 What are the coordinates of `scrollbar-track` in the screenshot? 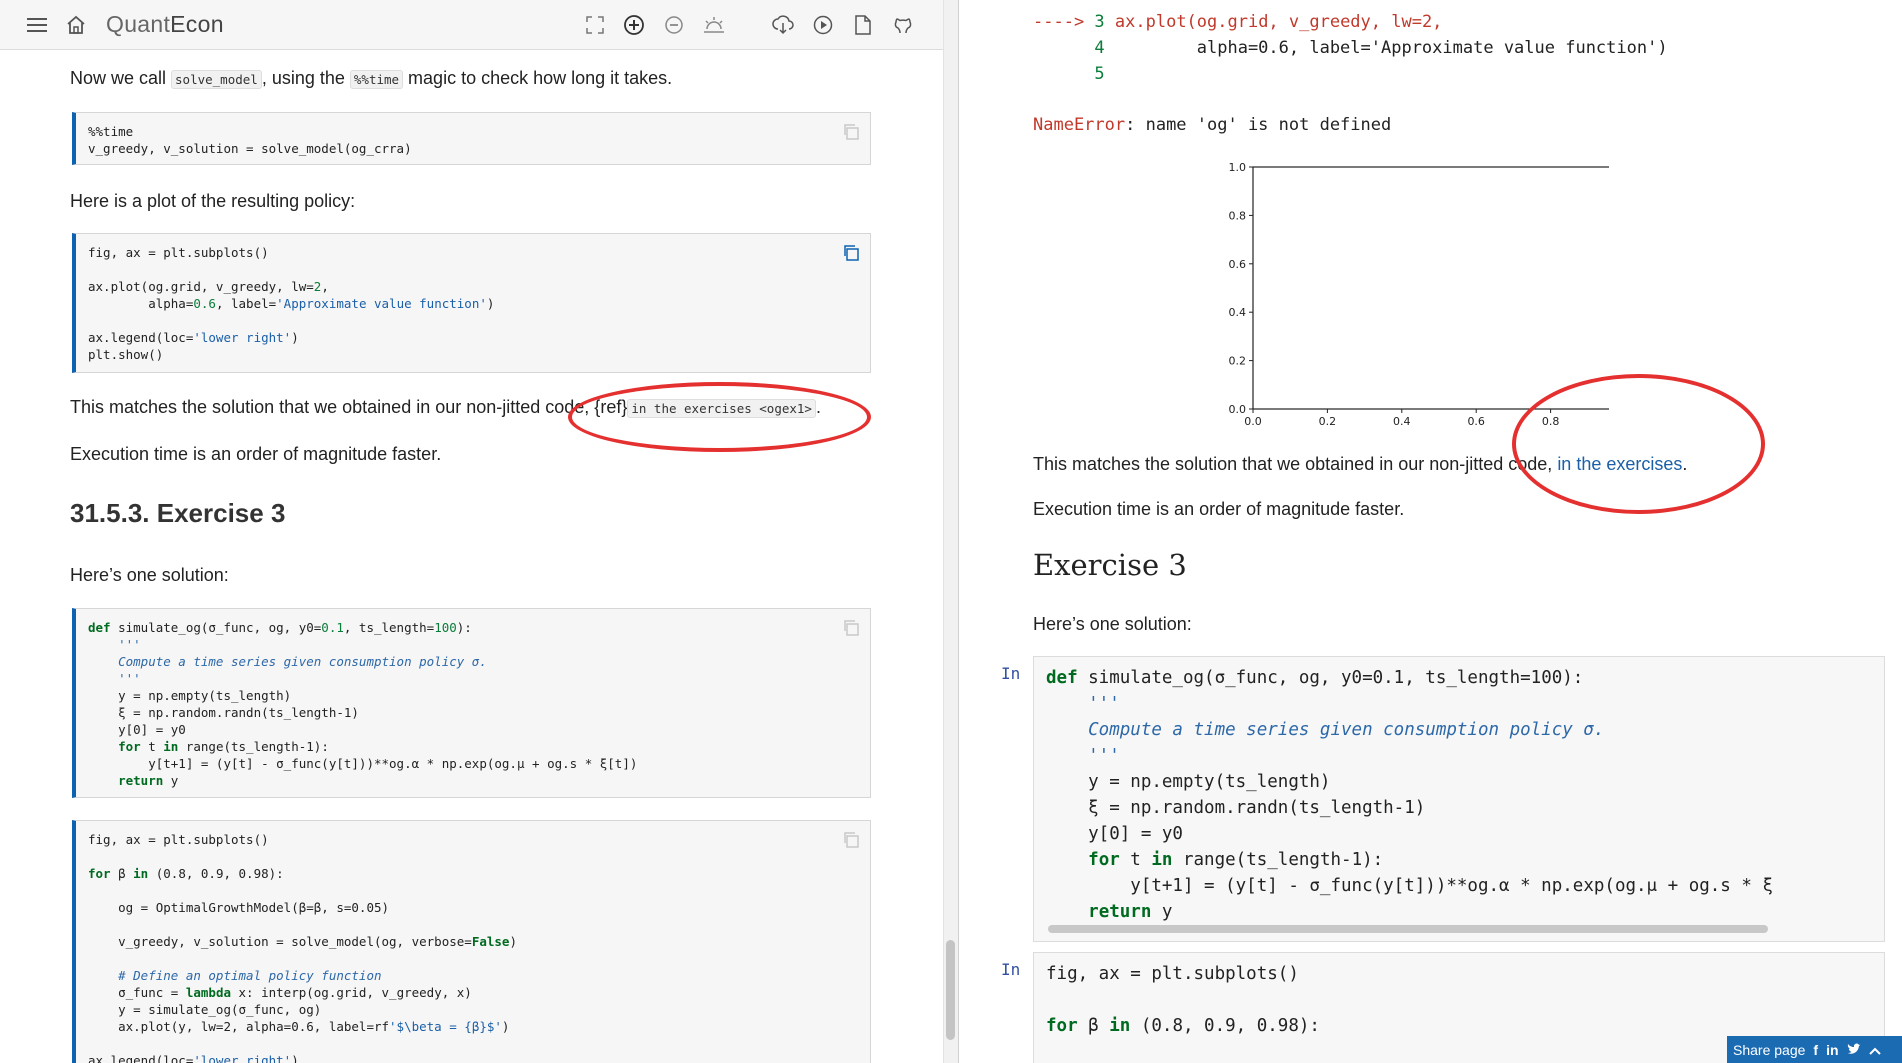 It's located at (950, 531).